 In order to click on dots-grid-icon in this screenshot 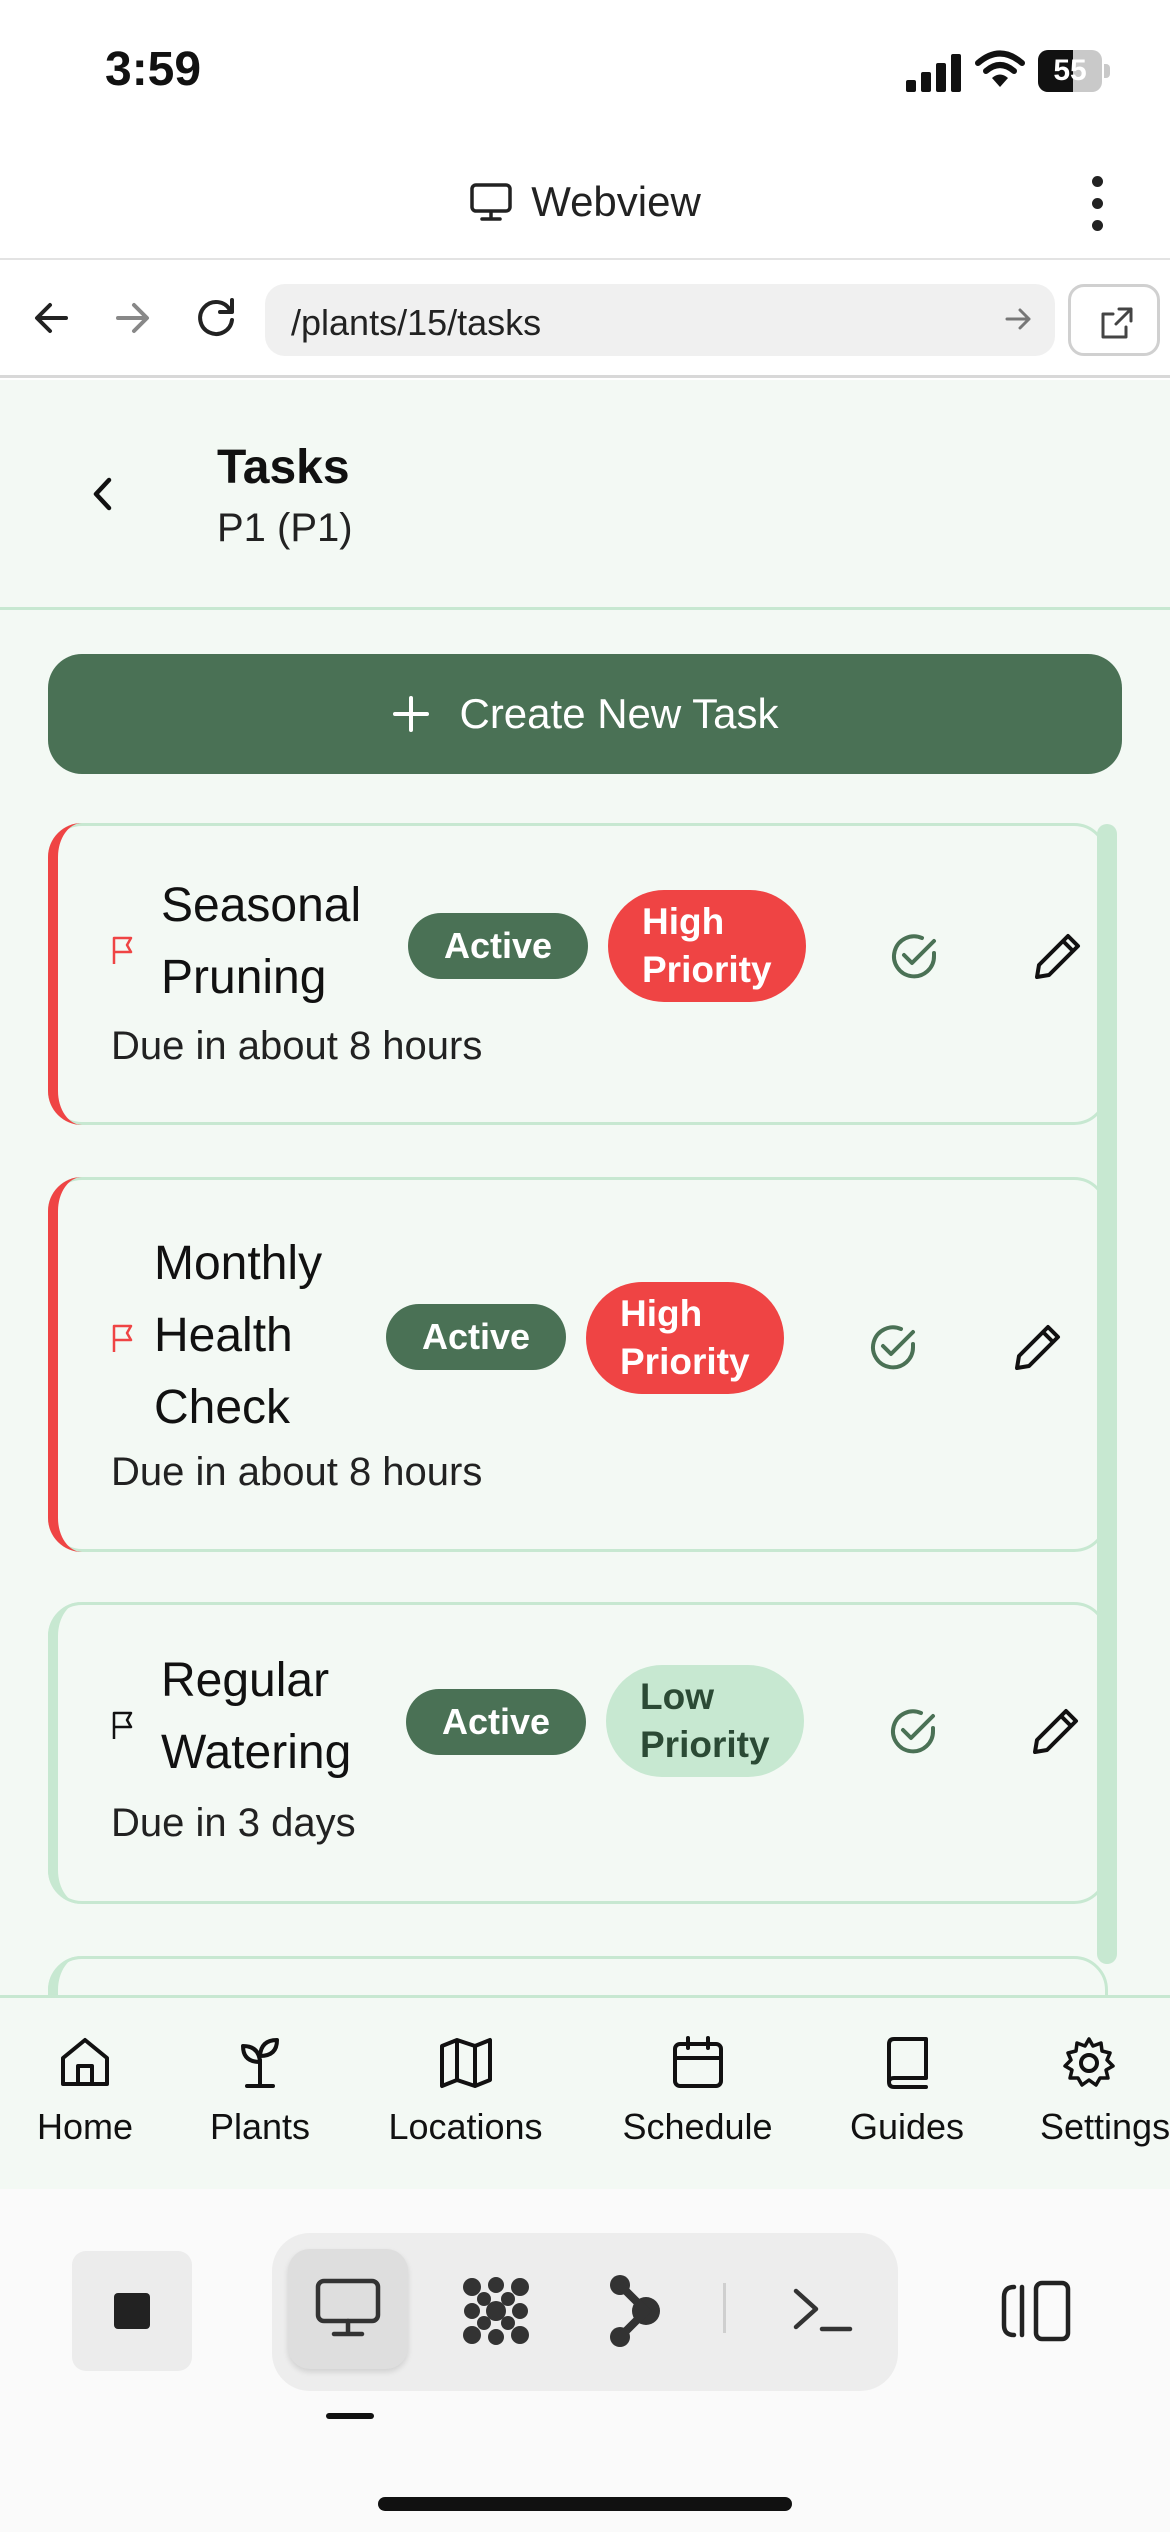, I will do `click(496, 2311)`.